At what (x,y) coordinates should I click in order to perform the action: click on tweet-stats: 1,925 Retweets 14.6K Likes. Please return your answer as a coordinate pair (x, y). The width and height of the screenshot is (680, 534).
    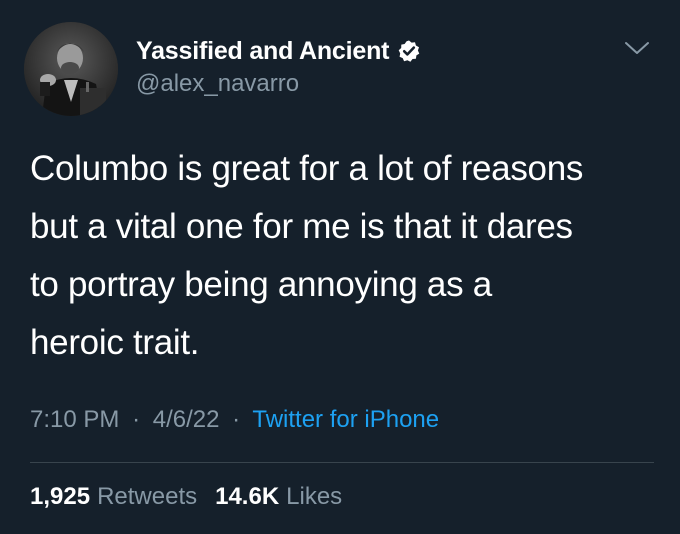
    Looking at the image, I should click on (186, 497).